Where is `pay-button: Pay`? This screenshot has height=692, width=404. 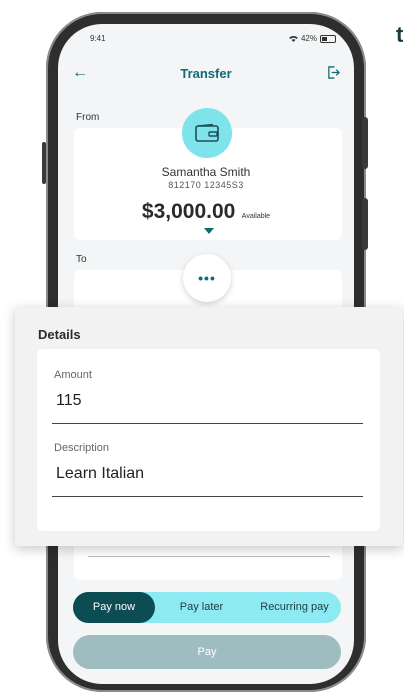
pay-button: Pay is located at coordinates (207, 652).